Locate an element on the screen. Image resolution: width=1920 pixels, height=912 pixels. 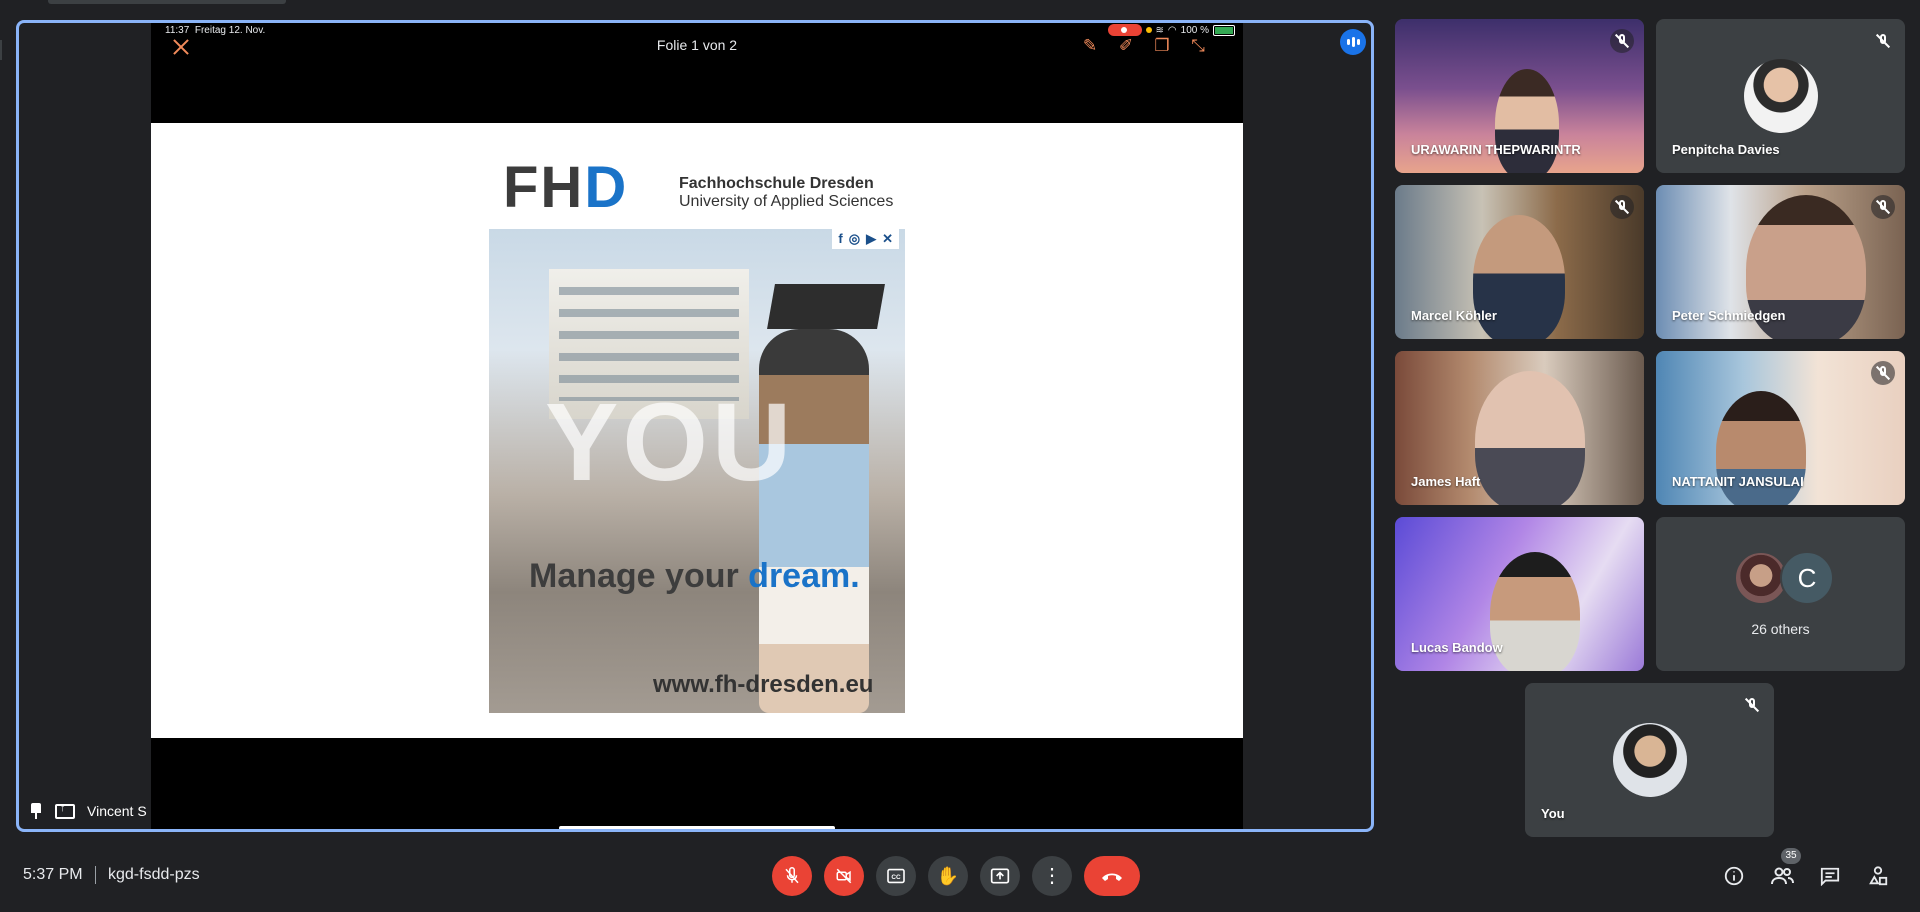
participant-tile: Peter Schmiedgen is located at coordinates (1780, 262).